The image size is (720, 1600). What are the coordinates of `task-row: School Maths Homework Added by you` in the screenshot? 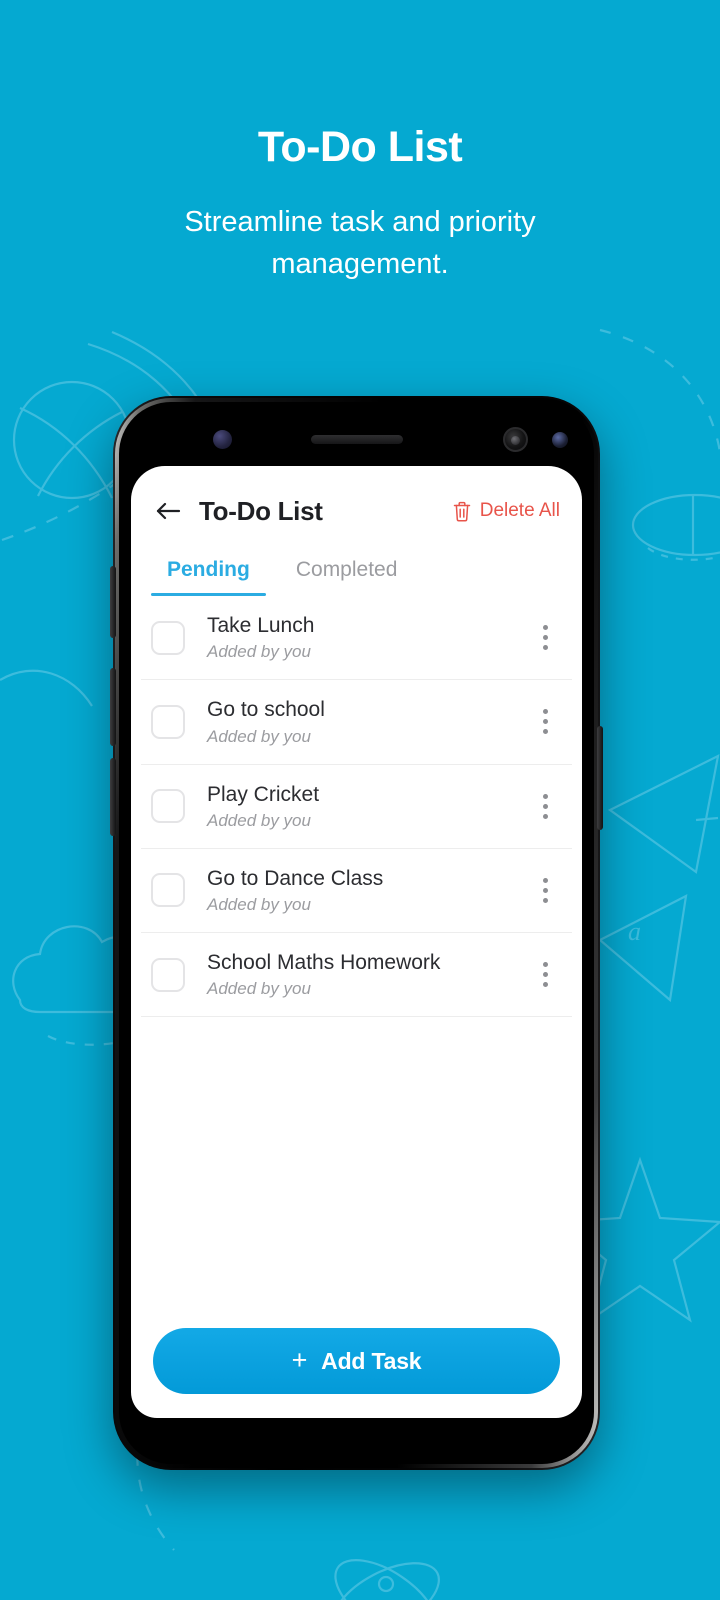 It's located at (356, 975).